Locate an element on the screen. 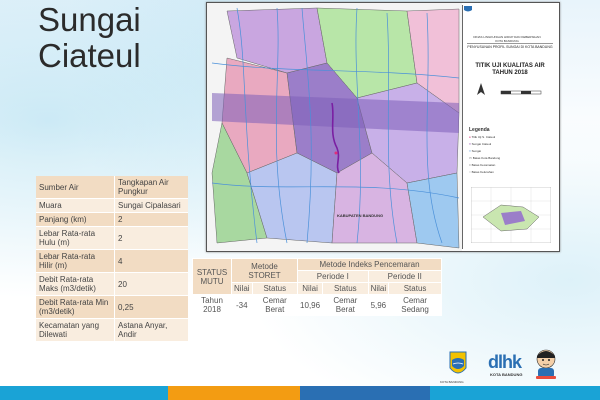 This screenshot has height=400, width=600. row-value: Tangkapan Air Pungkur is located at coordinates (151, 187).